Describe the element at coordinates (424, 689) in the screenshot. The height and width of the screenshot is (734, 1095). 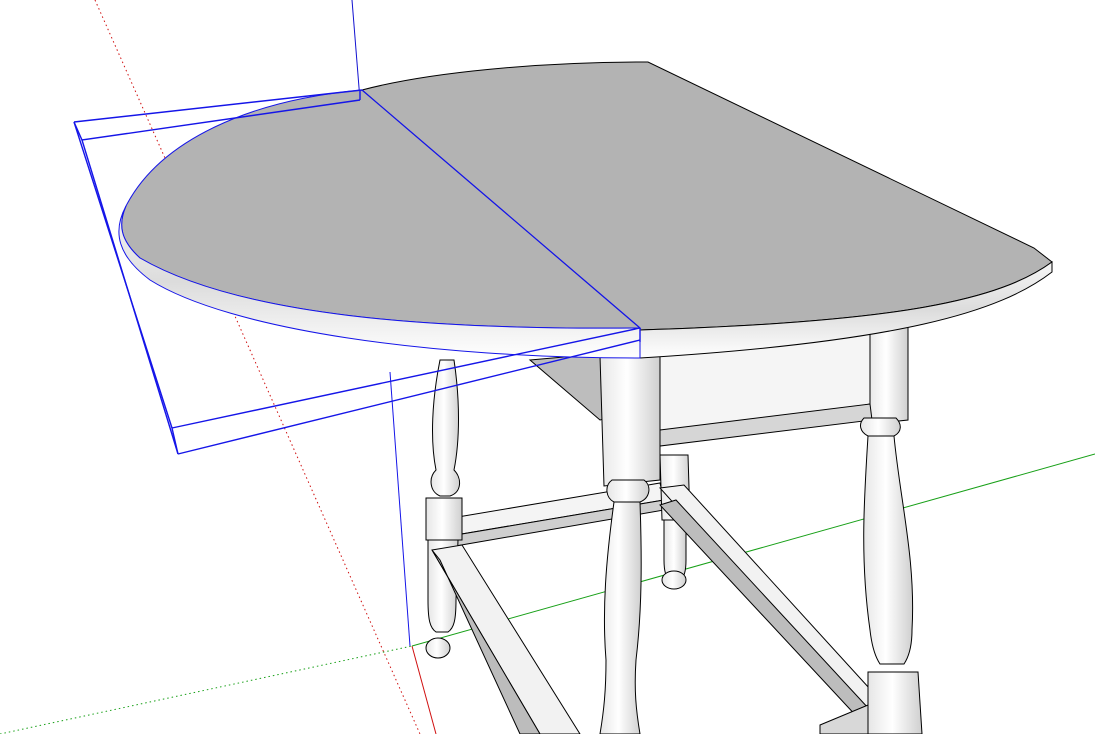
I see `red-axis-solid` at that location.